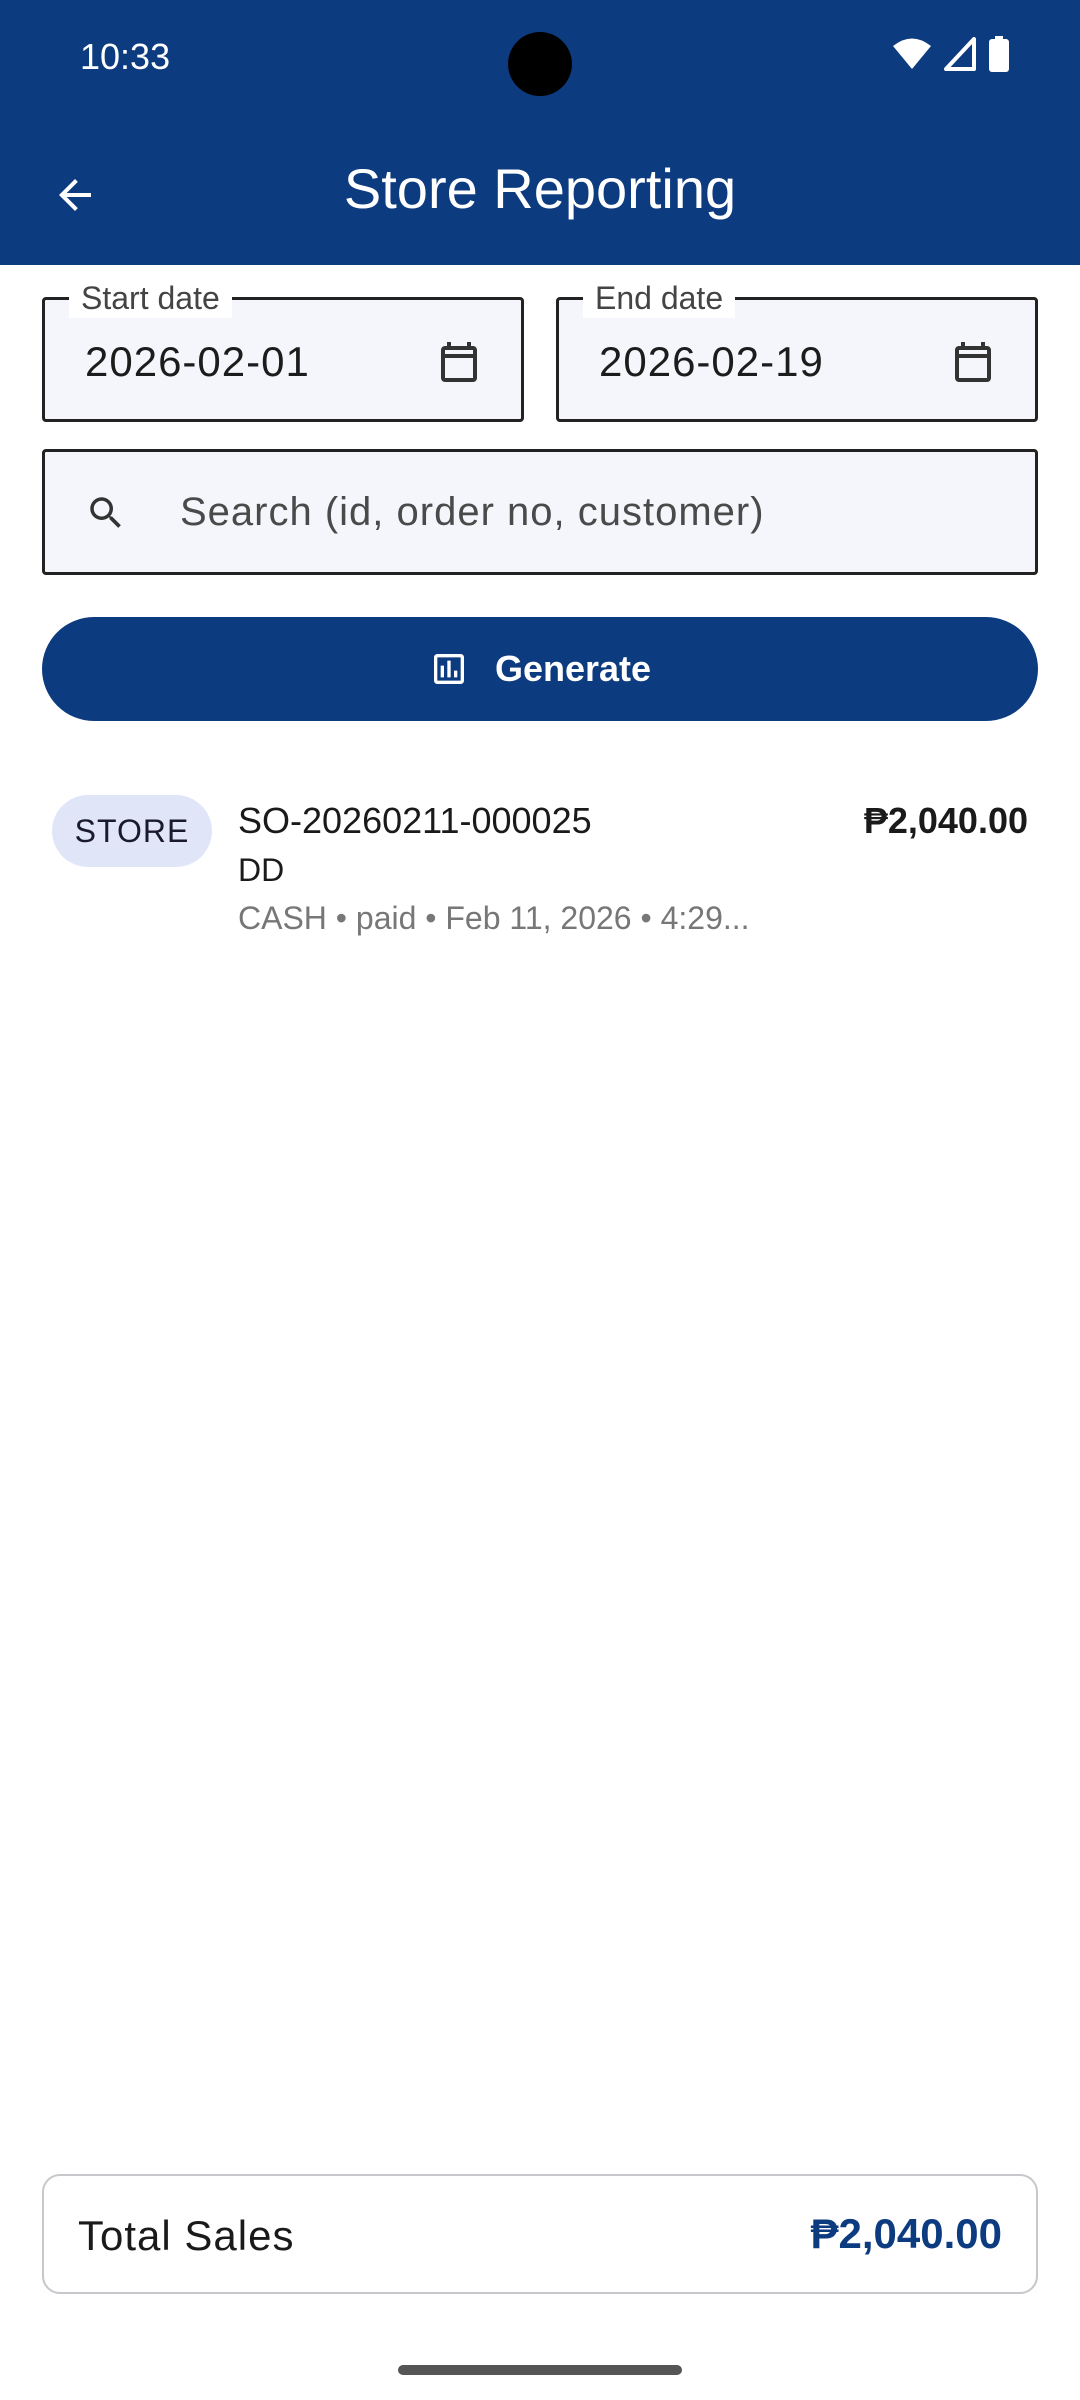  What do you see at coordinates (912, 53) in the screenshot?
I see `wifi-icon` at bounding box center [912, 53].